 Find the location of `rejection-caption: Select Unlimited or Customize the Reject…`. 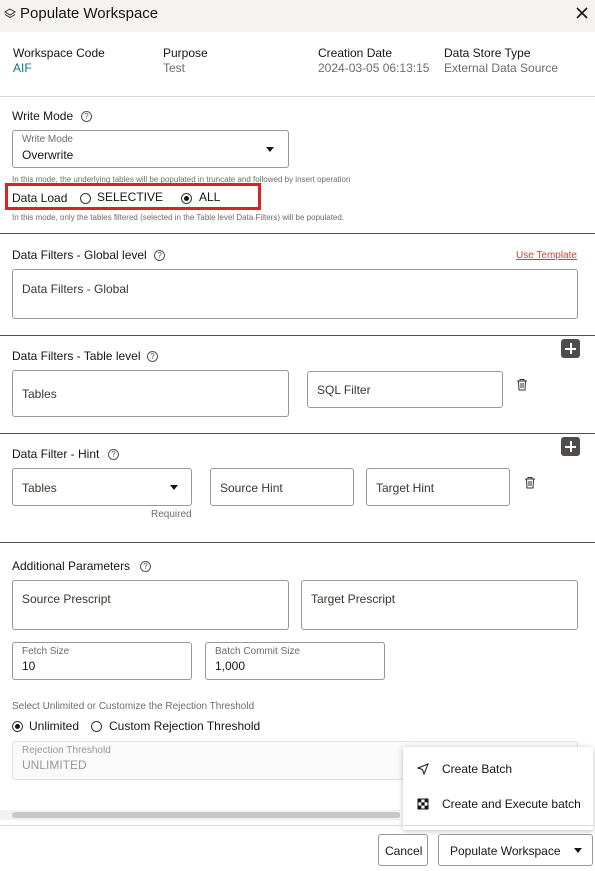

rejection-caption: Select Unlimited or Customize the Reject… is located at coordinates (133, 706).